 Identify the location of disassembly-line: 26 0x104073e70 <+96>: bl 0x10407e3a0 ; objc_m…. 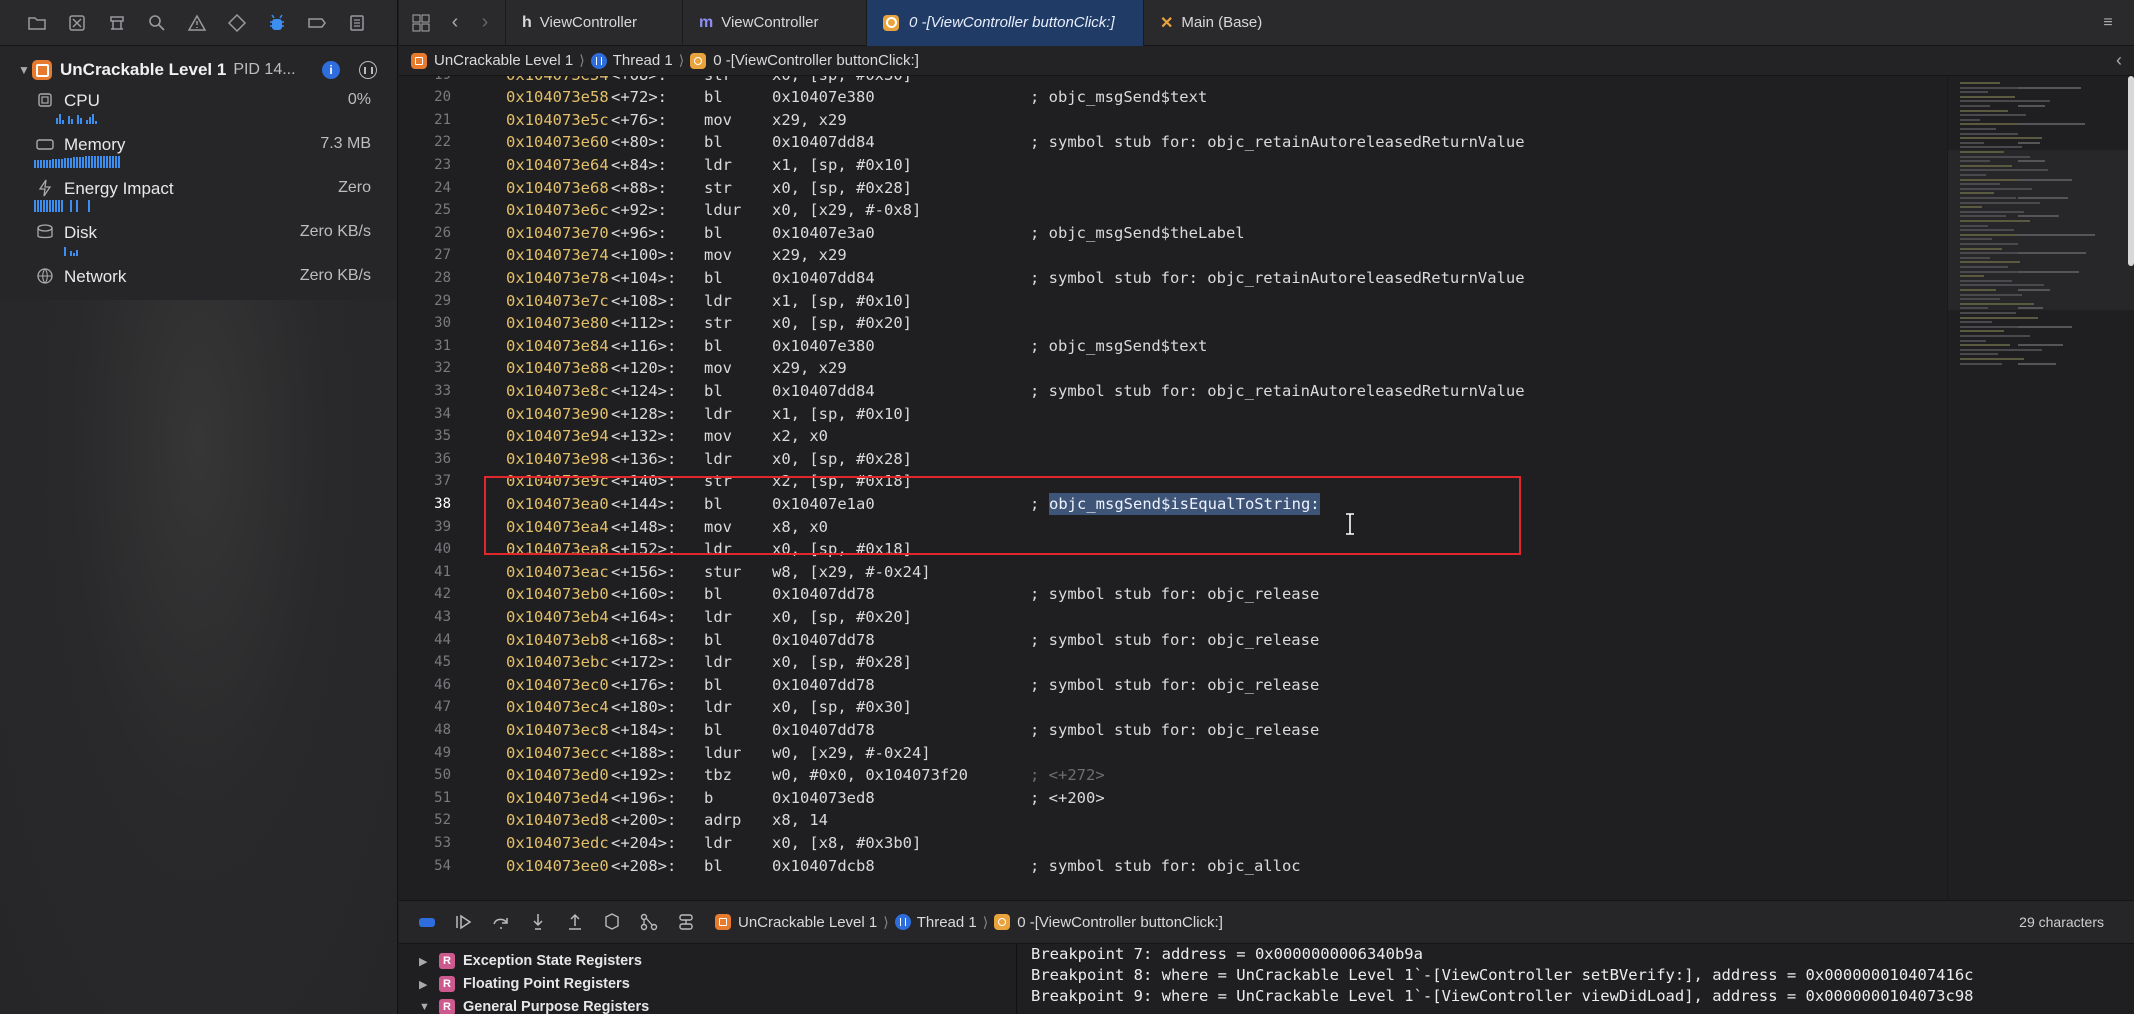
(1173, 233).